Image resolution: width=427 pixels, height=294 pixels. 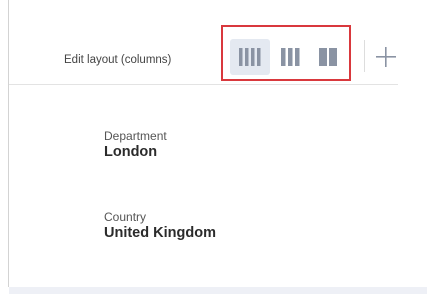 What do you see at coordinates (203, 84) in the screenshot?
I see `header-divider` at bounding box center [203, 84].